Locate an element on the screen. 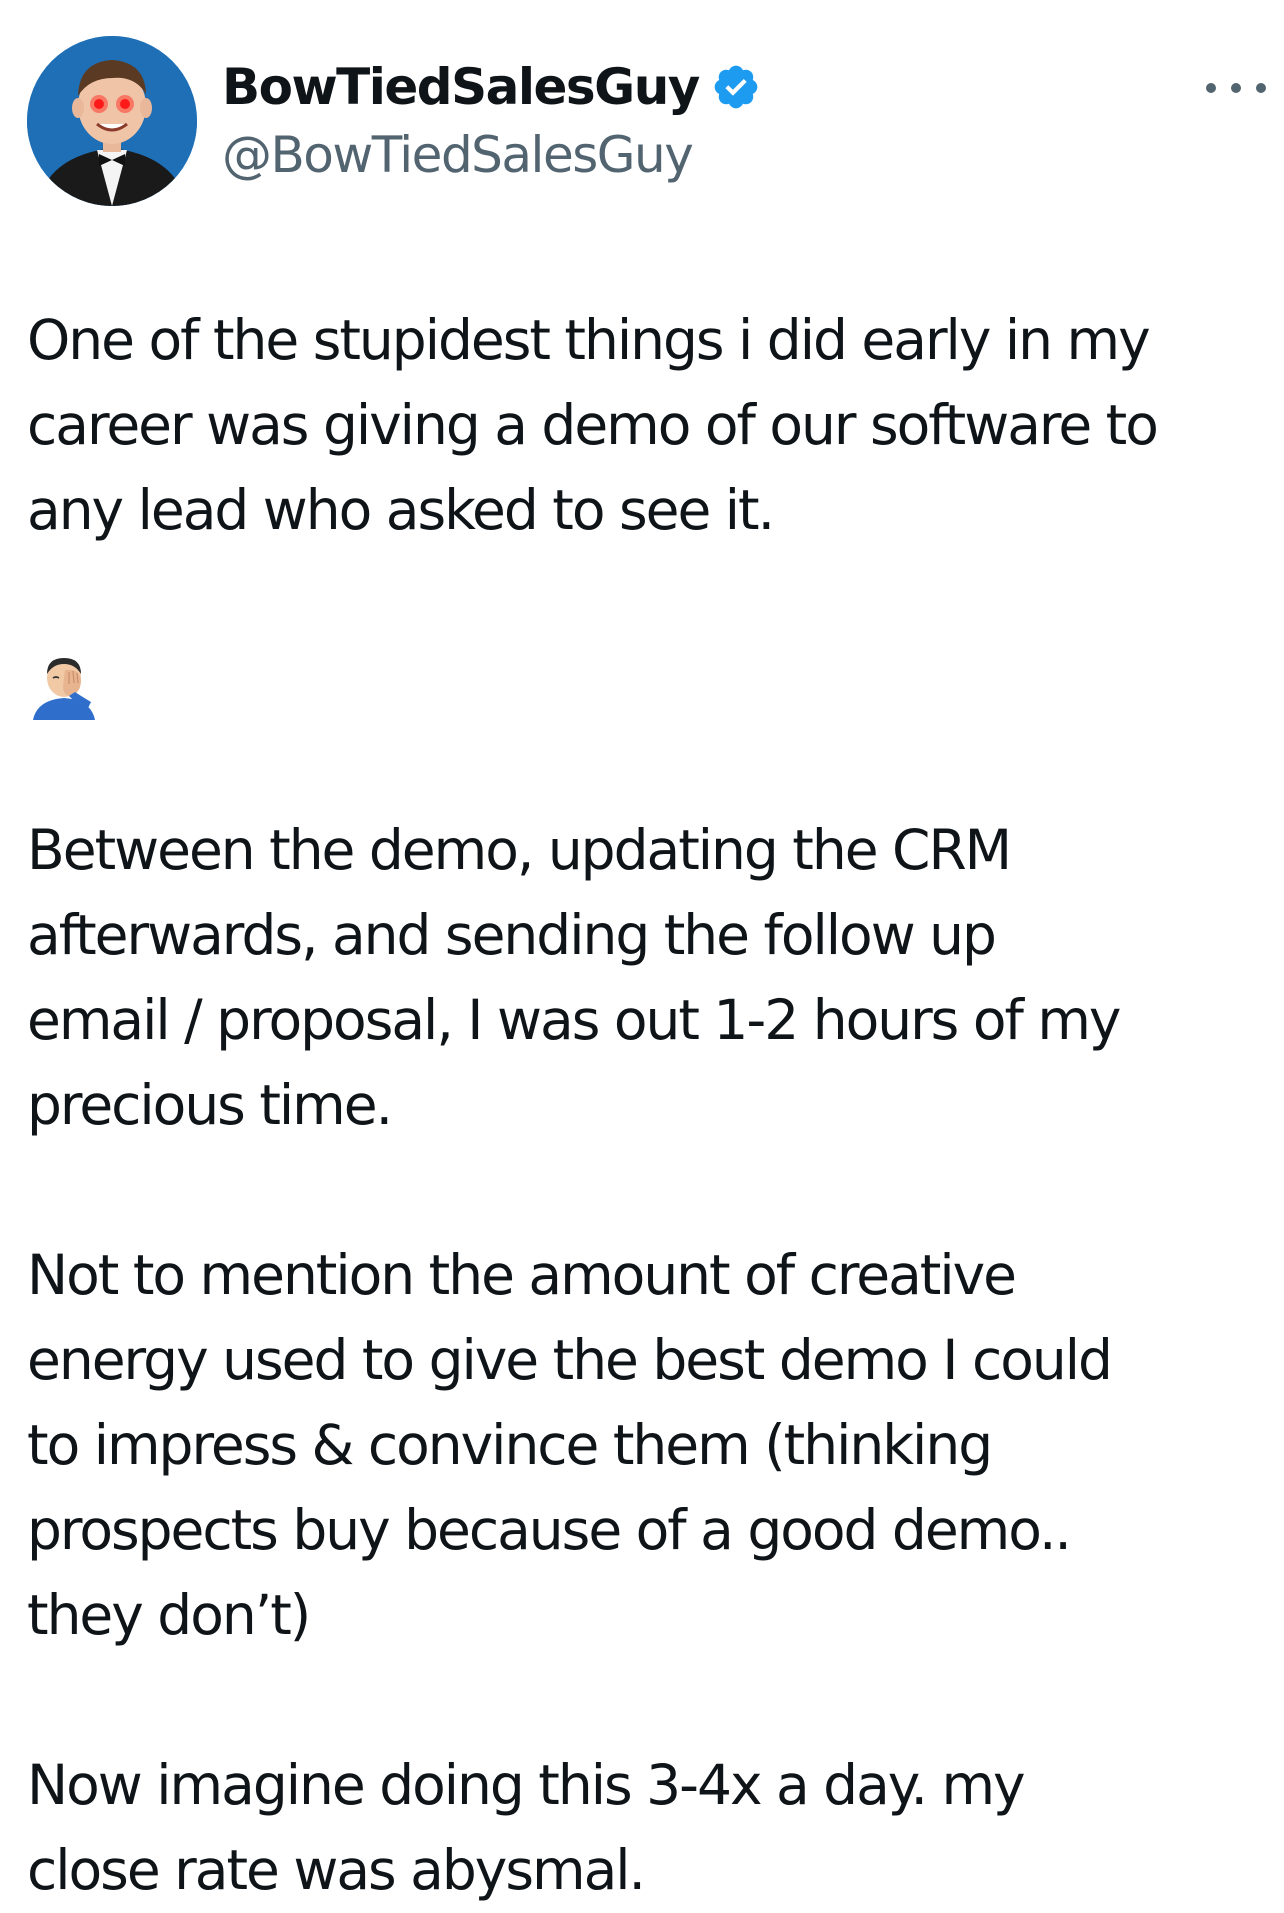  man-facepalming-emoji is located at coordinates (64, 689).